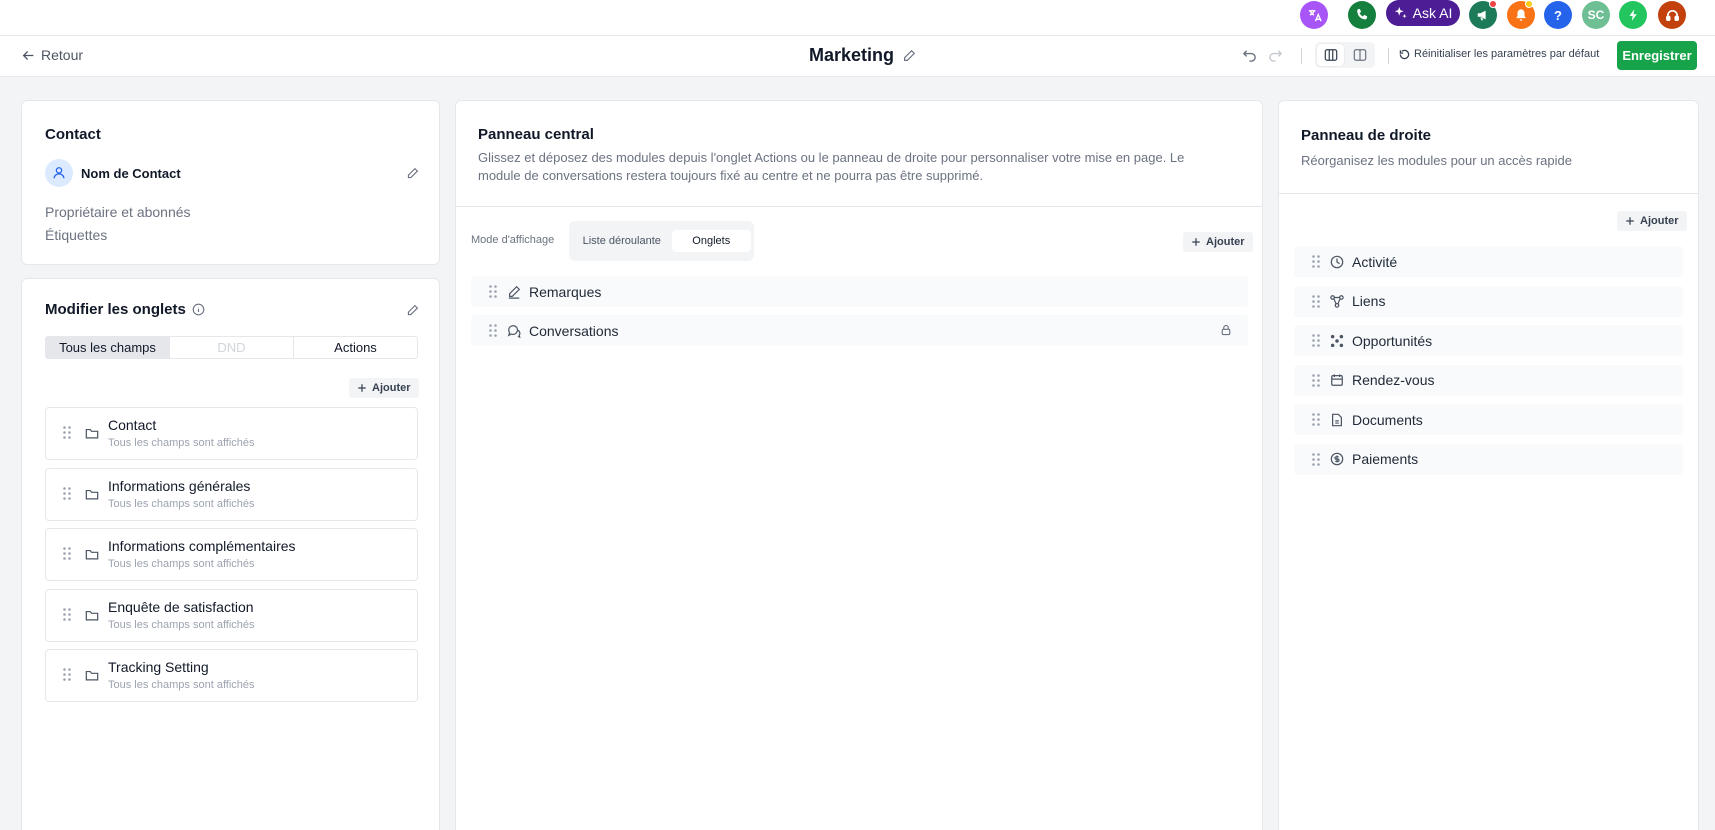 The height and width of the screenshot is (830, 1715). Describe the element at coordinates (355, 347) in the screenshot. I see `tab-actions: Actions` at that location.